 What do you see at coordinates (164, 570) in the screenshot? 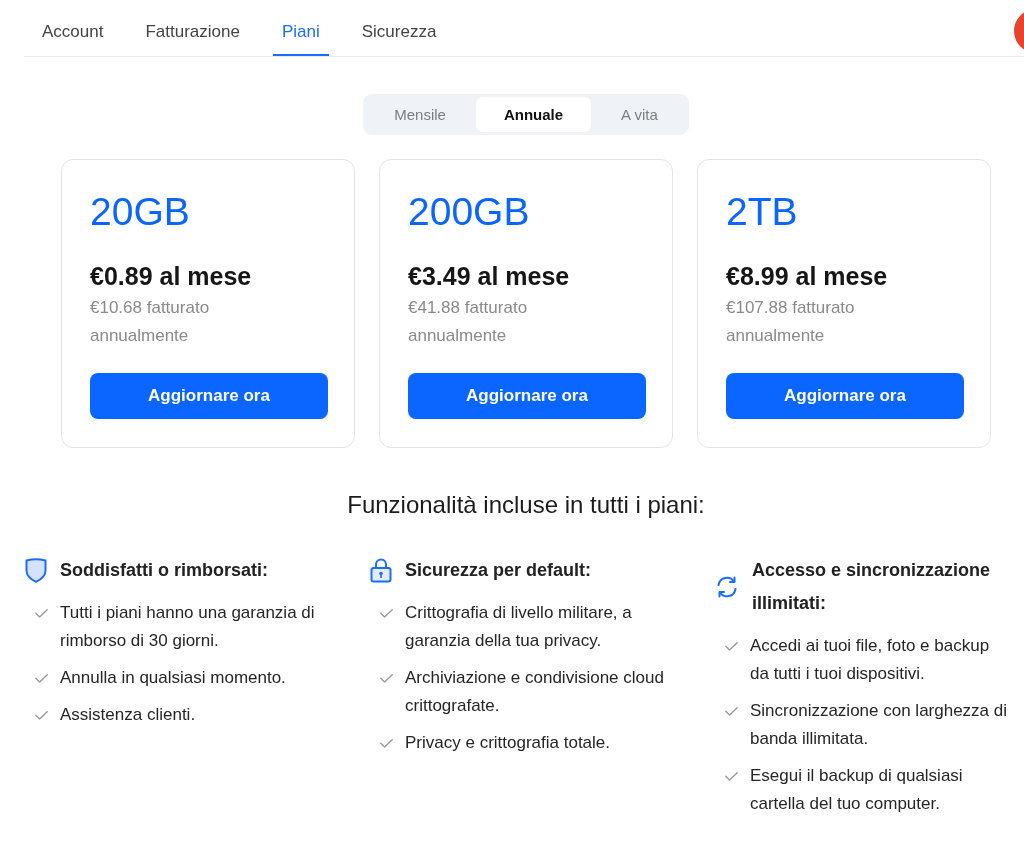
I see `feature-group-title: Soddisfatti o rimborsati:` at bounding box center [164, 570].